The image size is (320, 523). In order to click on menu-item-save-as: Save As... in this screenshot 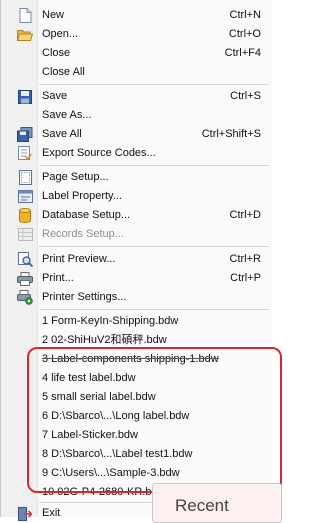, I will do `click(136, 115)`.